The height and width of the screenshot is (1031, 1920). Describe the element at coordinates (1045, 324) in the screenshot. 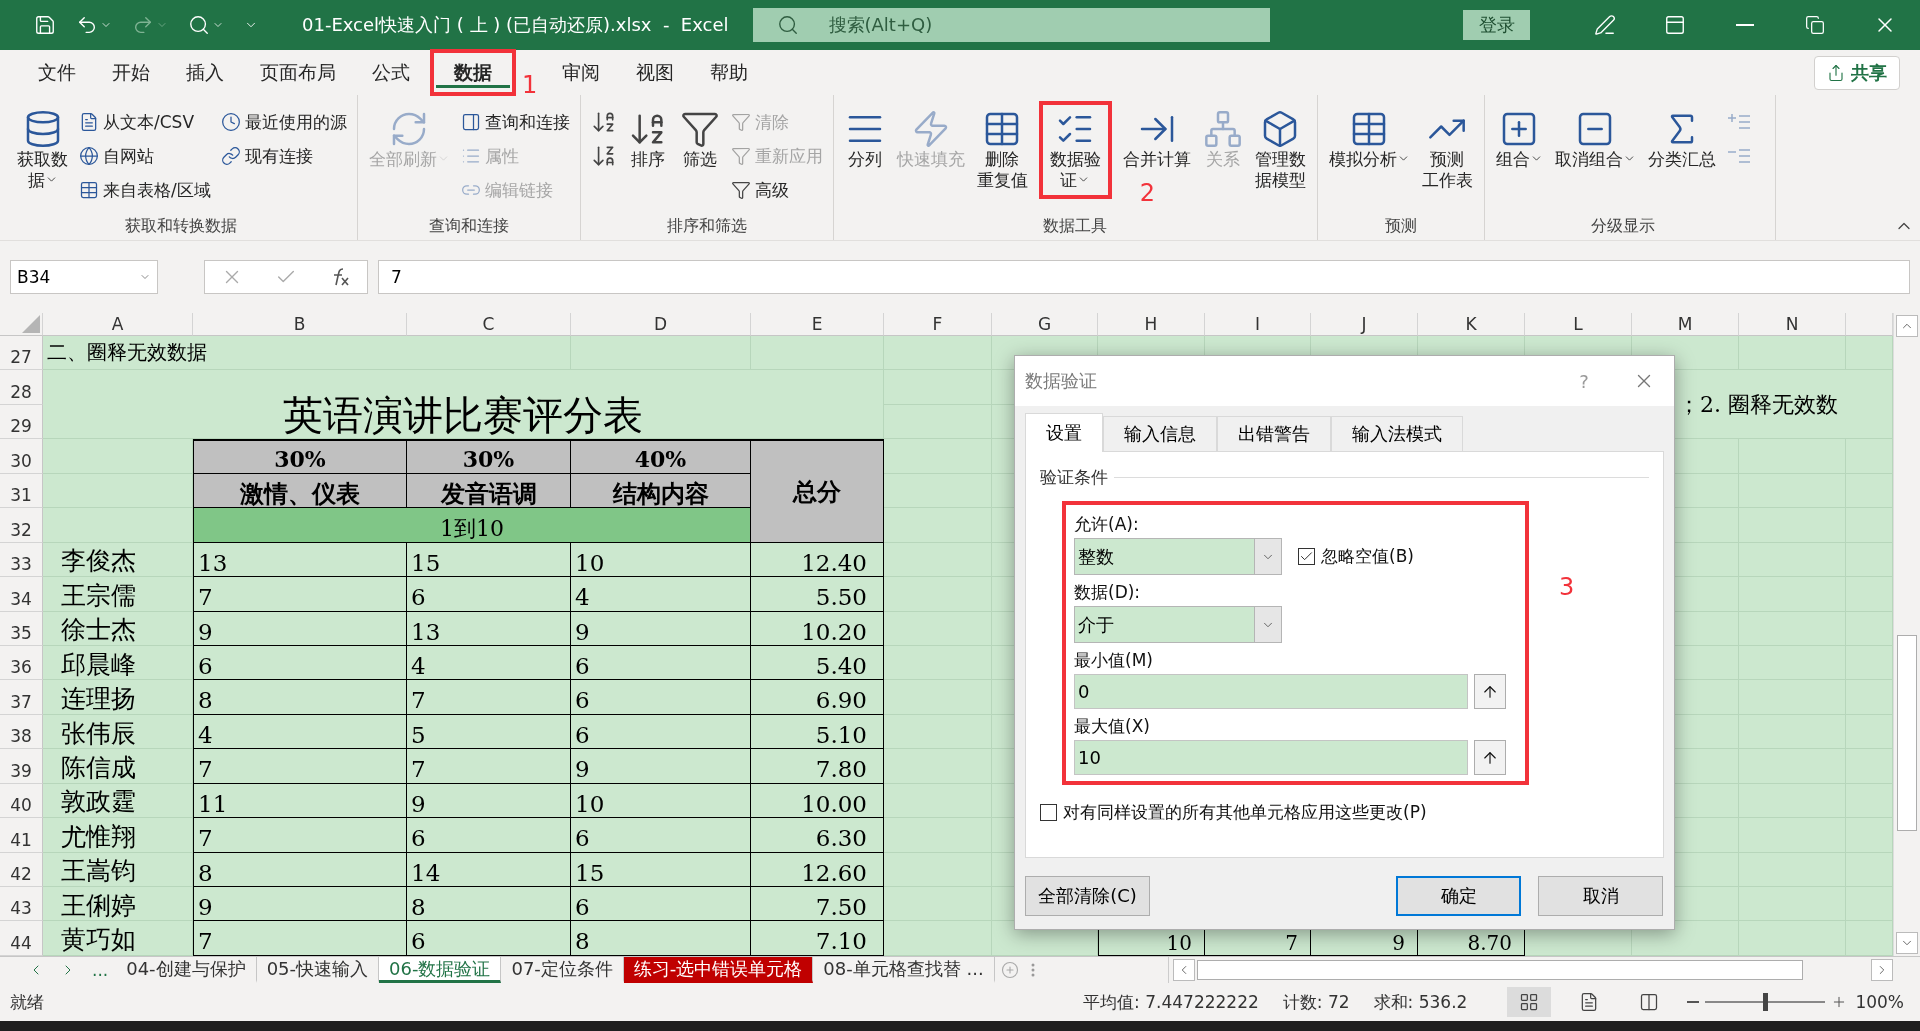

I see `column-header: G` at that location.